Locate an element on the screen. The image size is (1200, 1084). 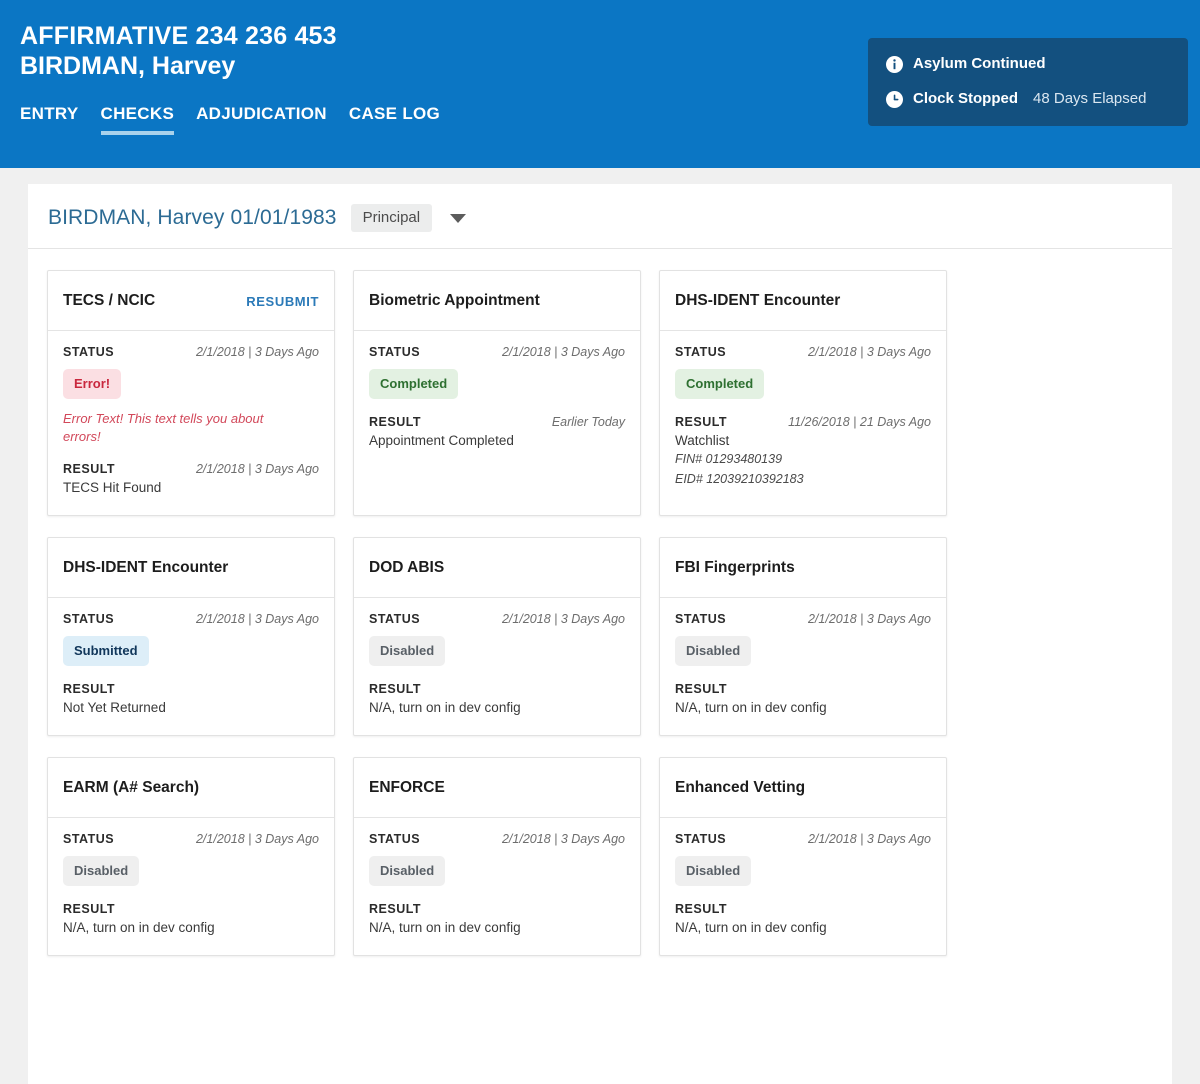
chevron-down-icon is located at coordinates (458, 218).